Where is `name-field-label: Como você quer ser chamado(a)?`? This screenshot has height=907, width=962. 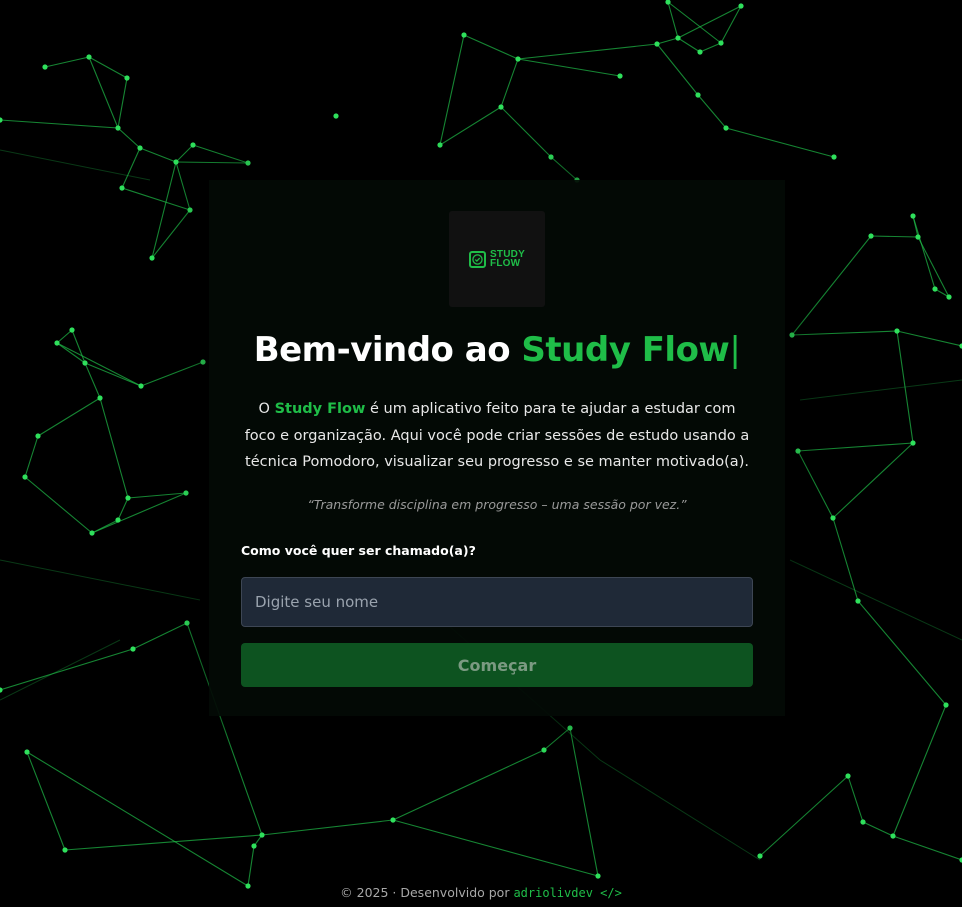
name-field-label: Como você quer ser chamado(a)? is located at coordinates (358, 550).